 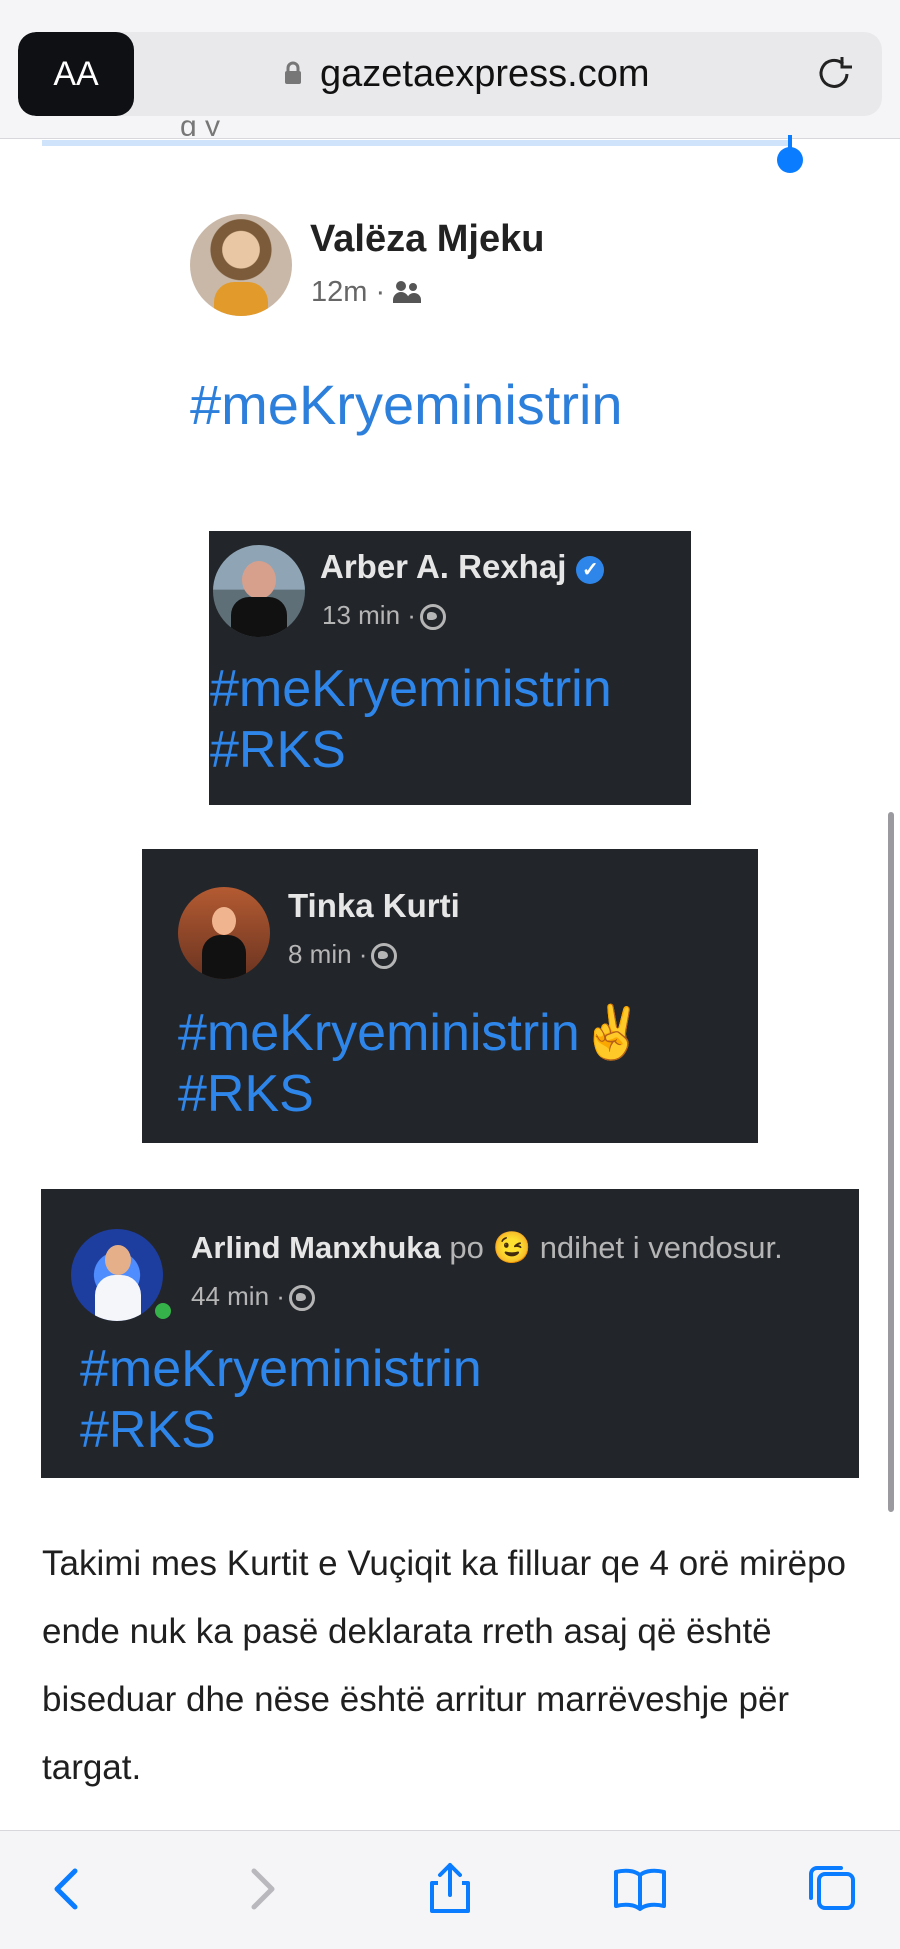 What do you see at coordinates (640, 1889) in the screenshot?
I see `bookmarks-icon` at bounding box center [640, 1889].